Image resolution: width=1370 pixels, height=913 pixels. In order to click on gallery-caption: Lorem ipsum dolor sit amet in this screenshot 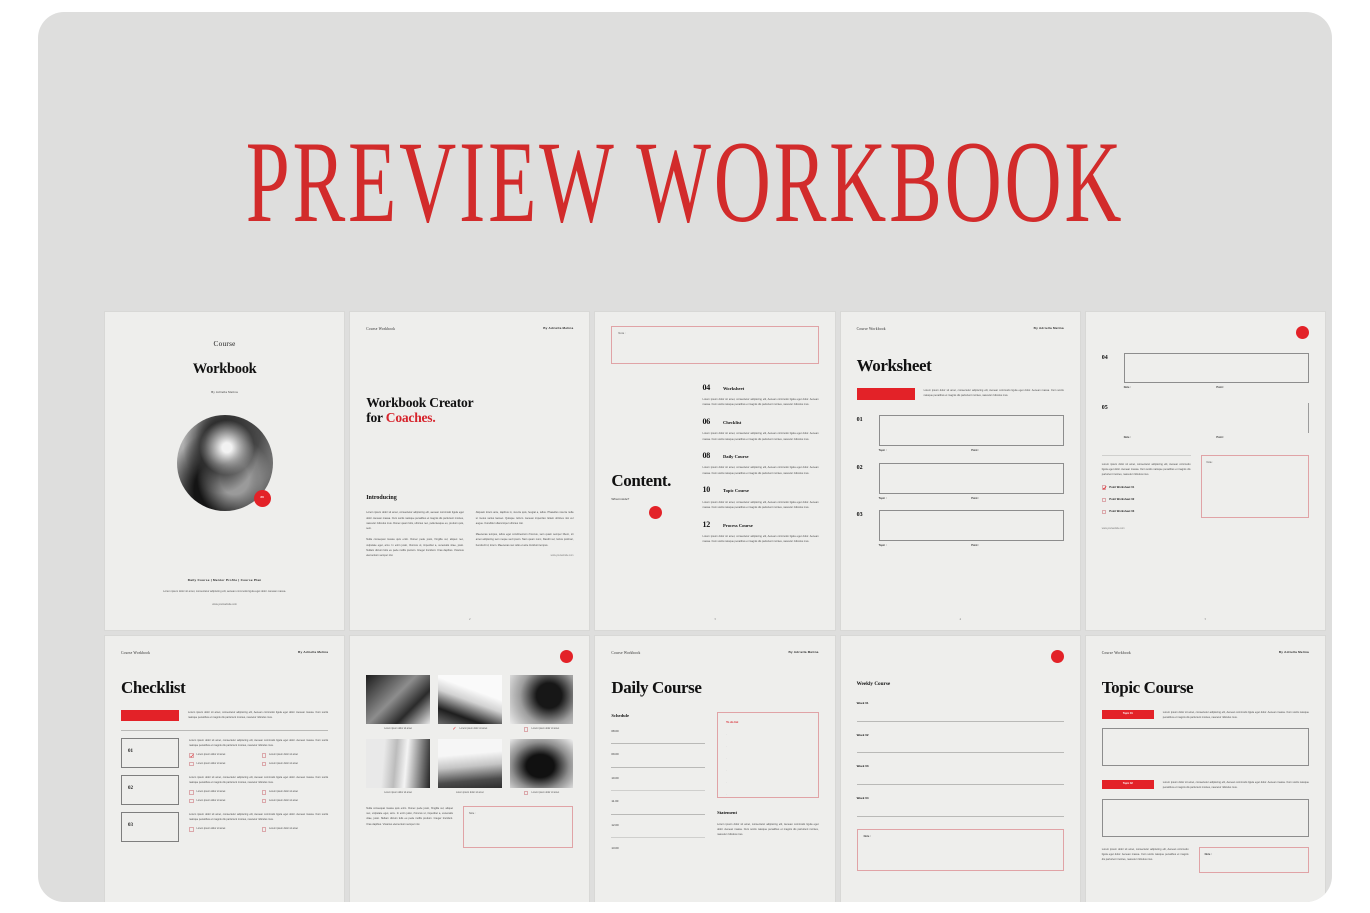, I will do `click(473, 729)`.